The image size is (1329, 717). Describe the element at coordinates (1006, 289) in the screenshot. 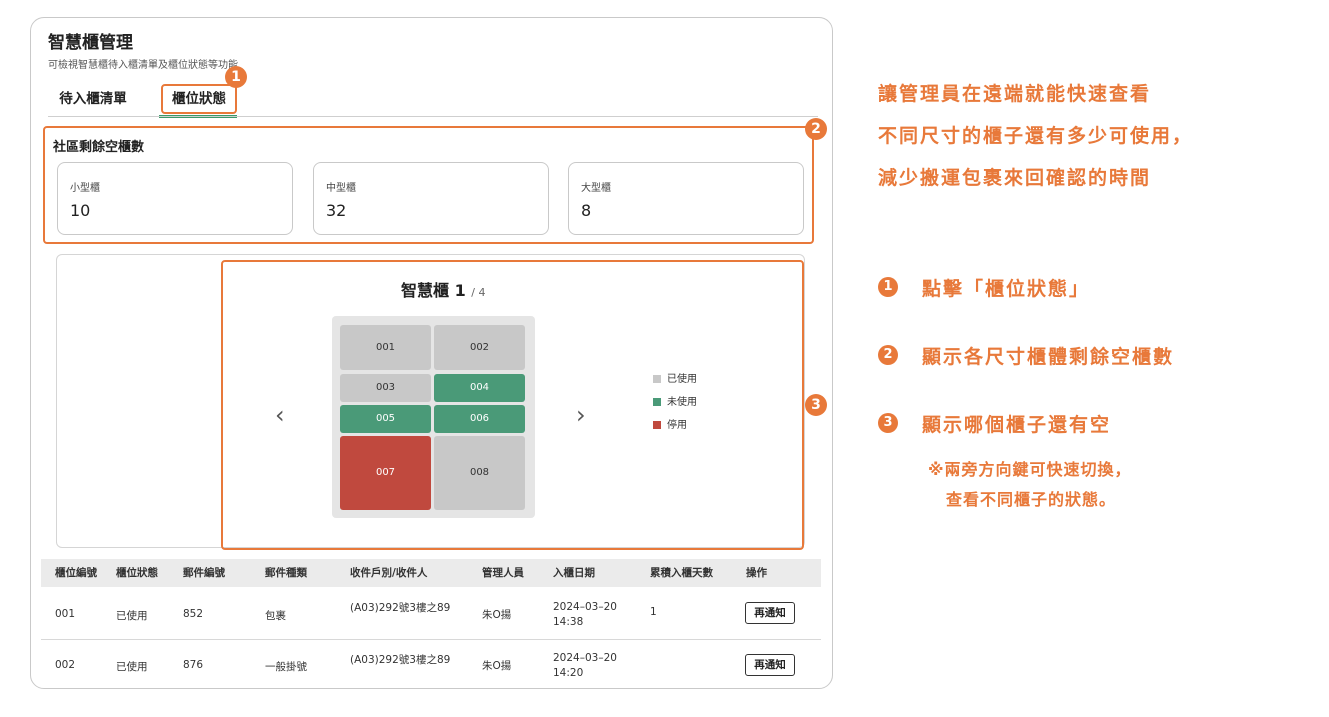

I see `item-text-1: 點擊「櫃位狀態」` at that location.